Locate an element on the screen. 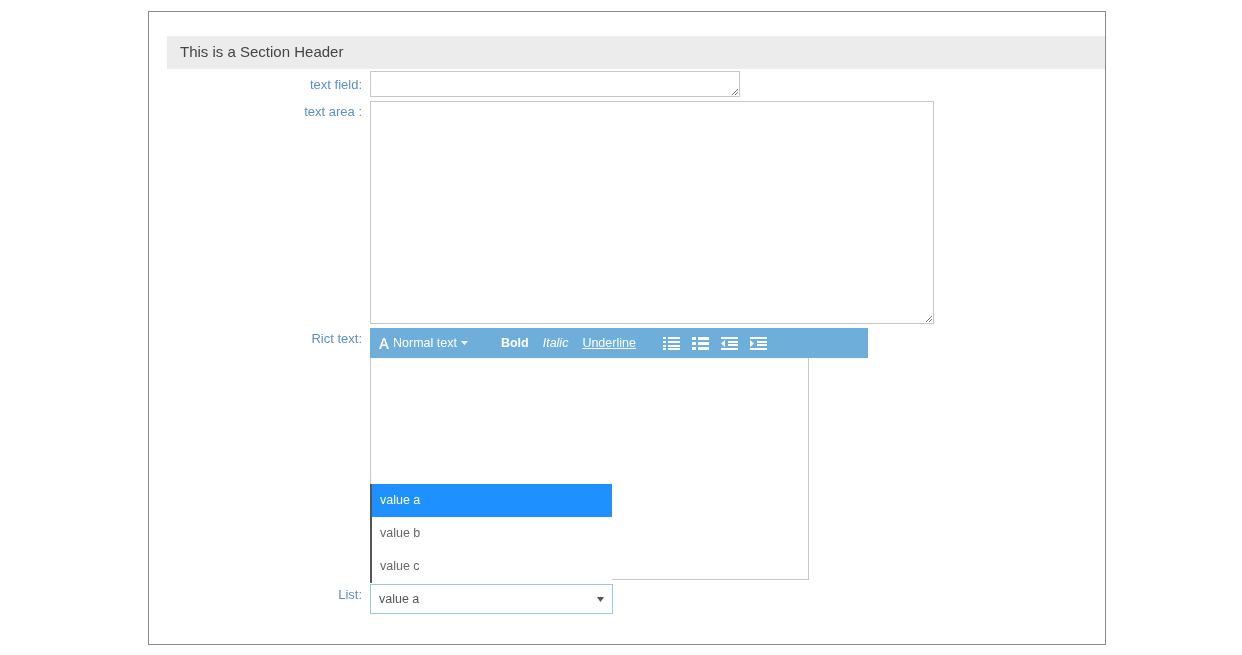 Image resolution: width=1242 pixels, height=655 pixels. text-style-dropdown: Normal text is located at coordinates (423, 343).